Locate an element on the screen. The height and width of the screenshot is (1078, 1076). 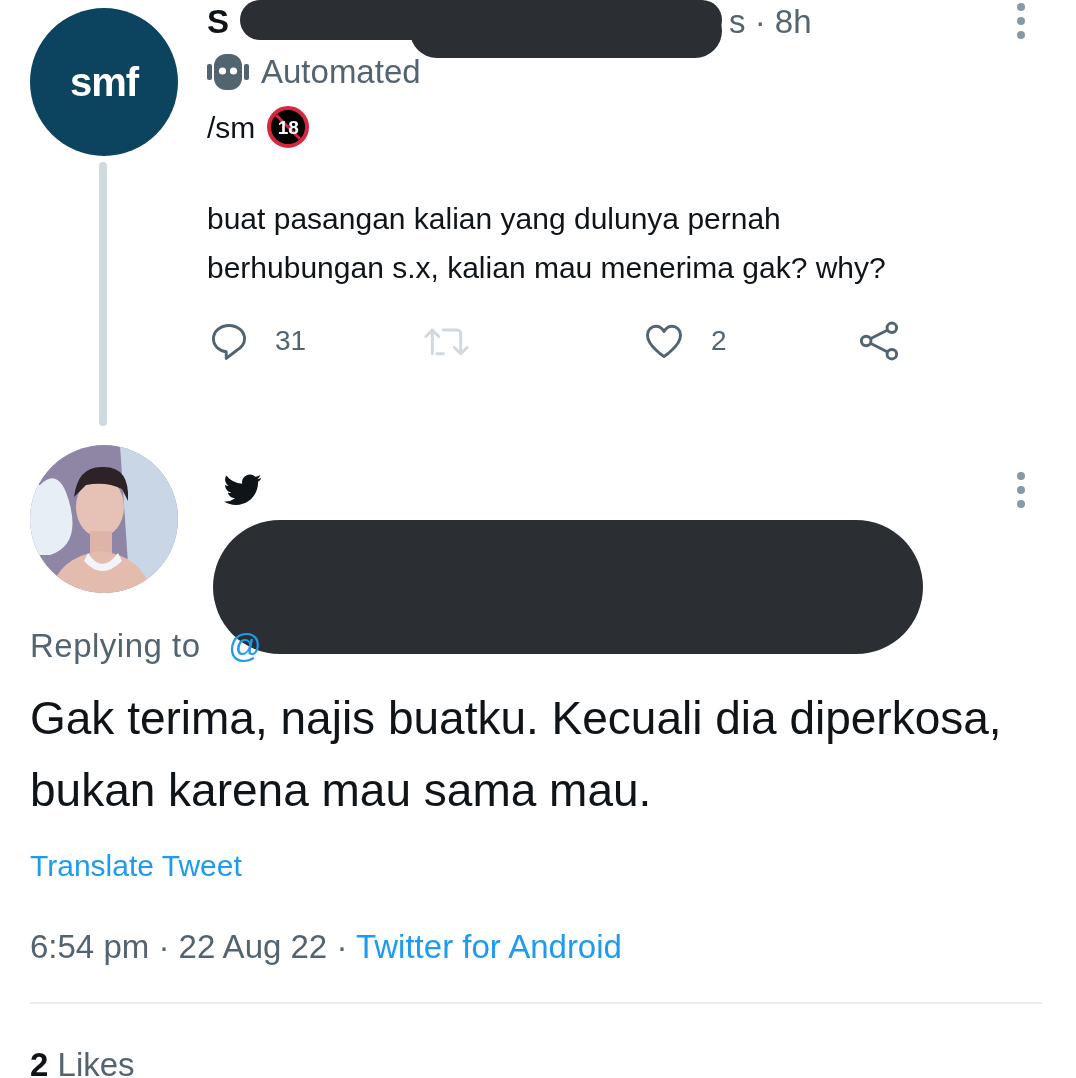
tweet-text: buat pasangan kalian yang dulunya pernah is located at coordinates (494, 219).